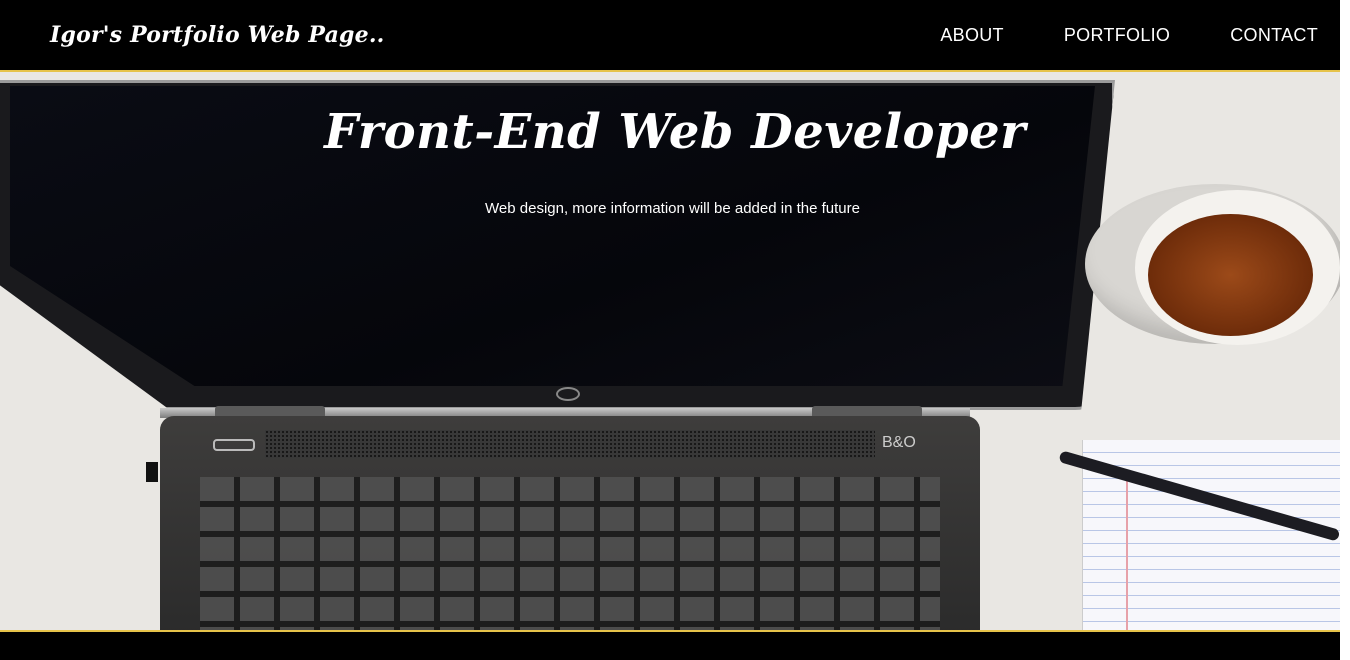  What do you see at coordinates (234, 445) in the screenshot?
I see `power-button-icon` at bounding box center [234, 445].